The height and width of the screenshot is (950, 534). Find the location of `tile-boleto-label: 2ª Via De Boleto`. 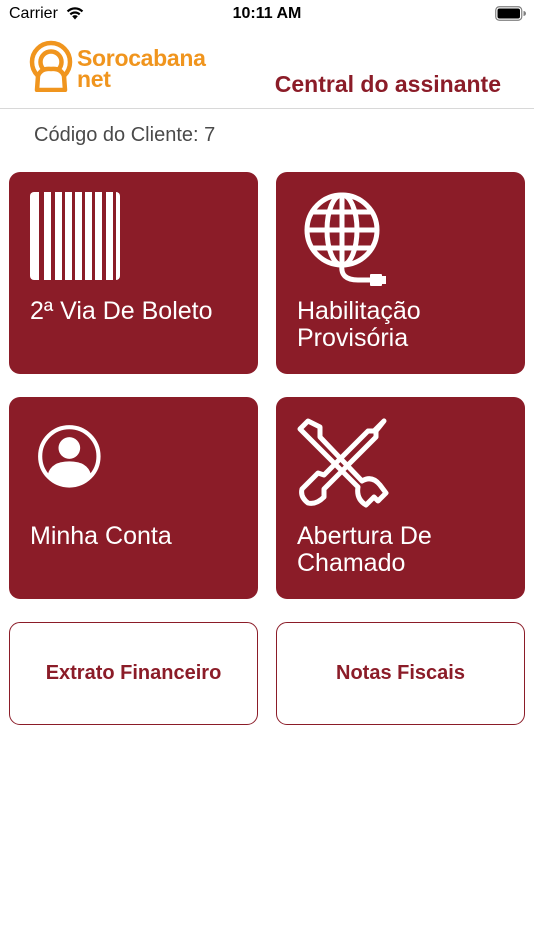

tile-boleto-label: 2ª Via De Boleto is located at coordinates (121, 311).